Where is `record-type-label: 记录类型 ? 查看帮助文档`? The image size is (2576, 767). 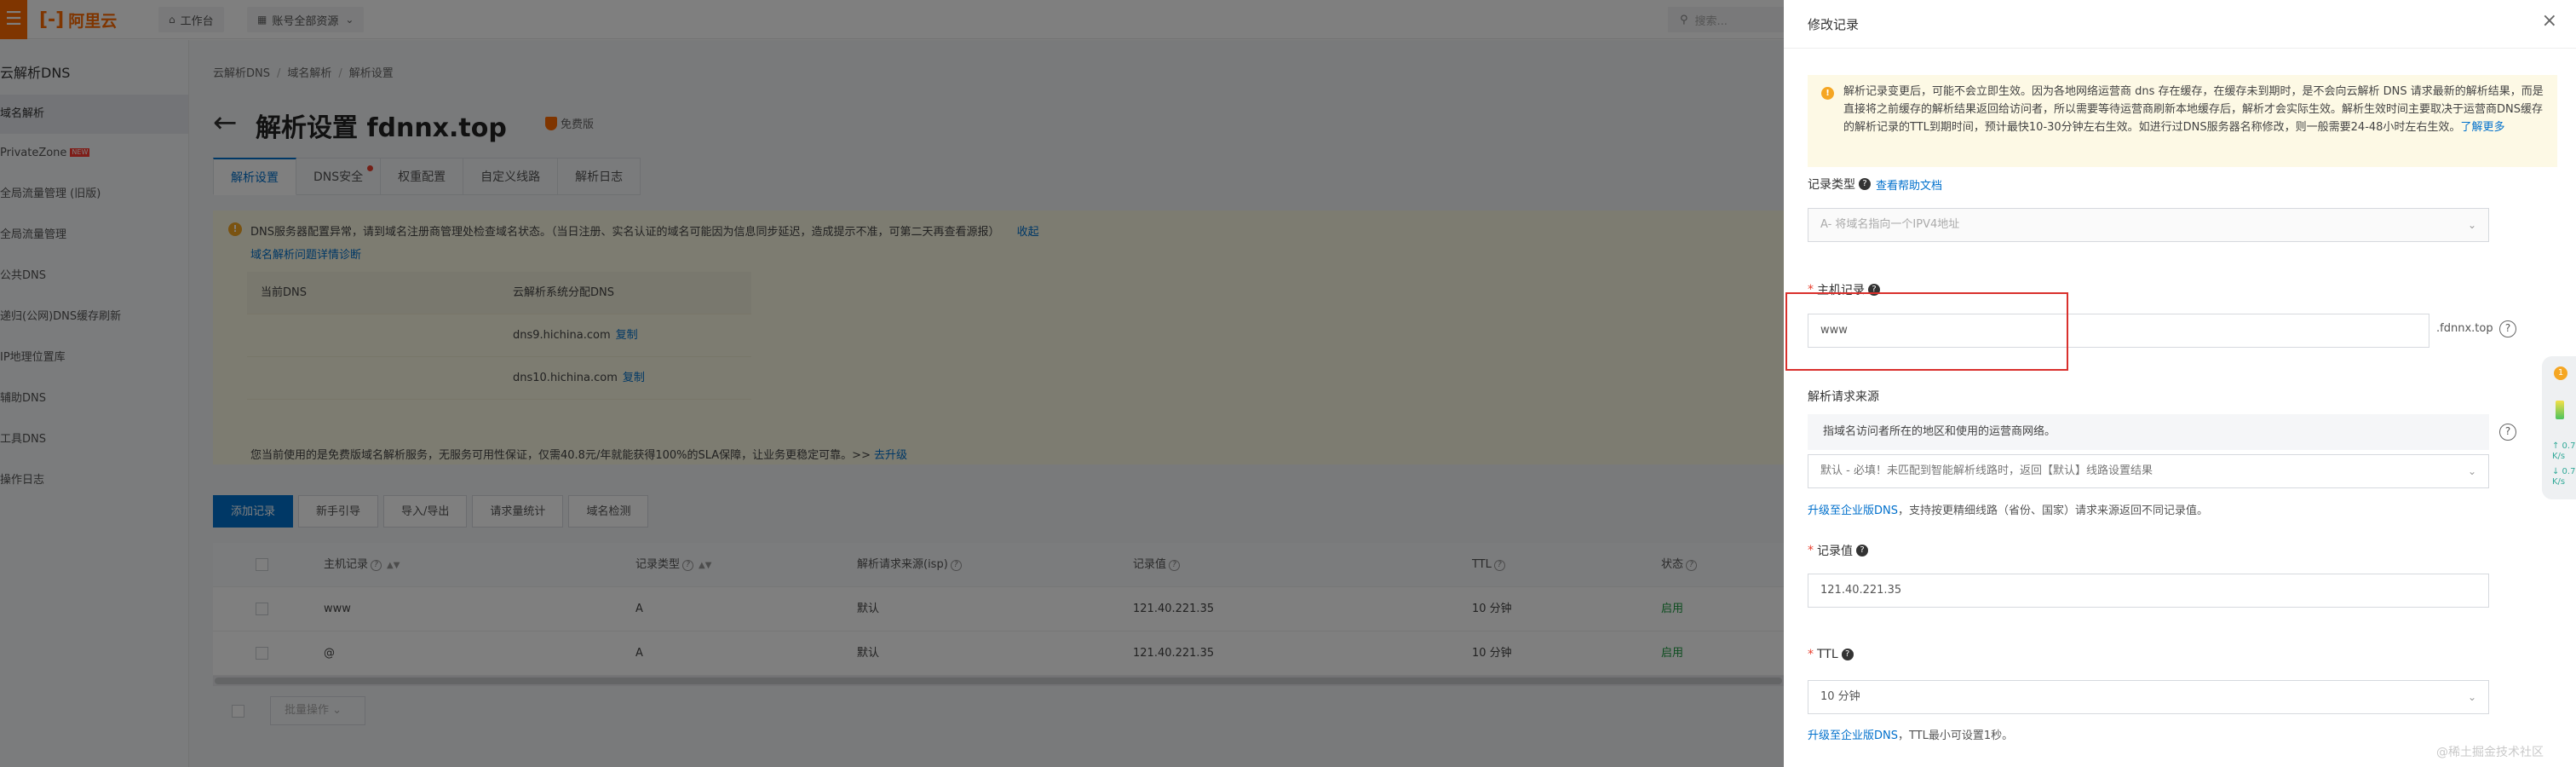
record-type-label: 记录类型 ? 查看帮助文档 is located at coordinates (1875, 184).